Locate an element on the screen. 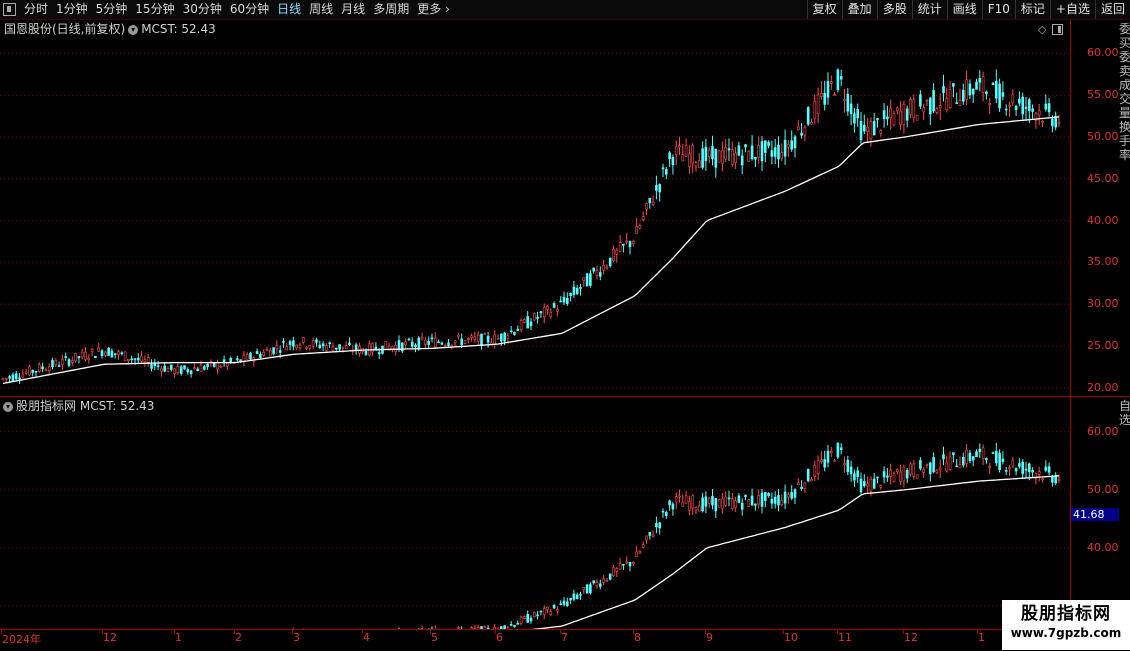  y-tick-label: 20.00 is located at coordinates (1103, 387).